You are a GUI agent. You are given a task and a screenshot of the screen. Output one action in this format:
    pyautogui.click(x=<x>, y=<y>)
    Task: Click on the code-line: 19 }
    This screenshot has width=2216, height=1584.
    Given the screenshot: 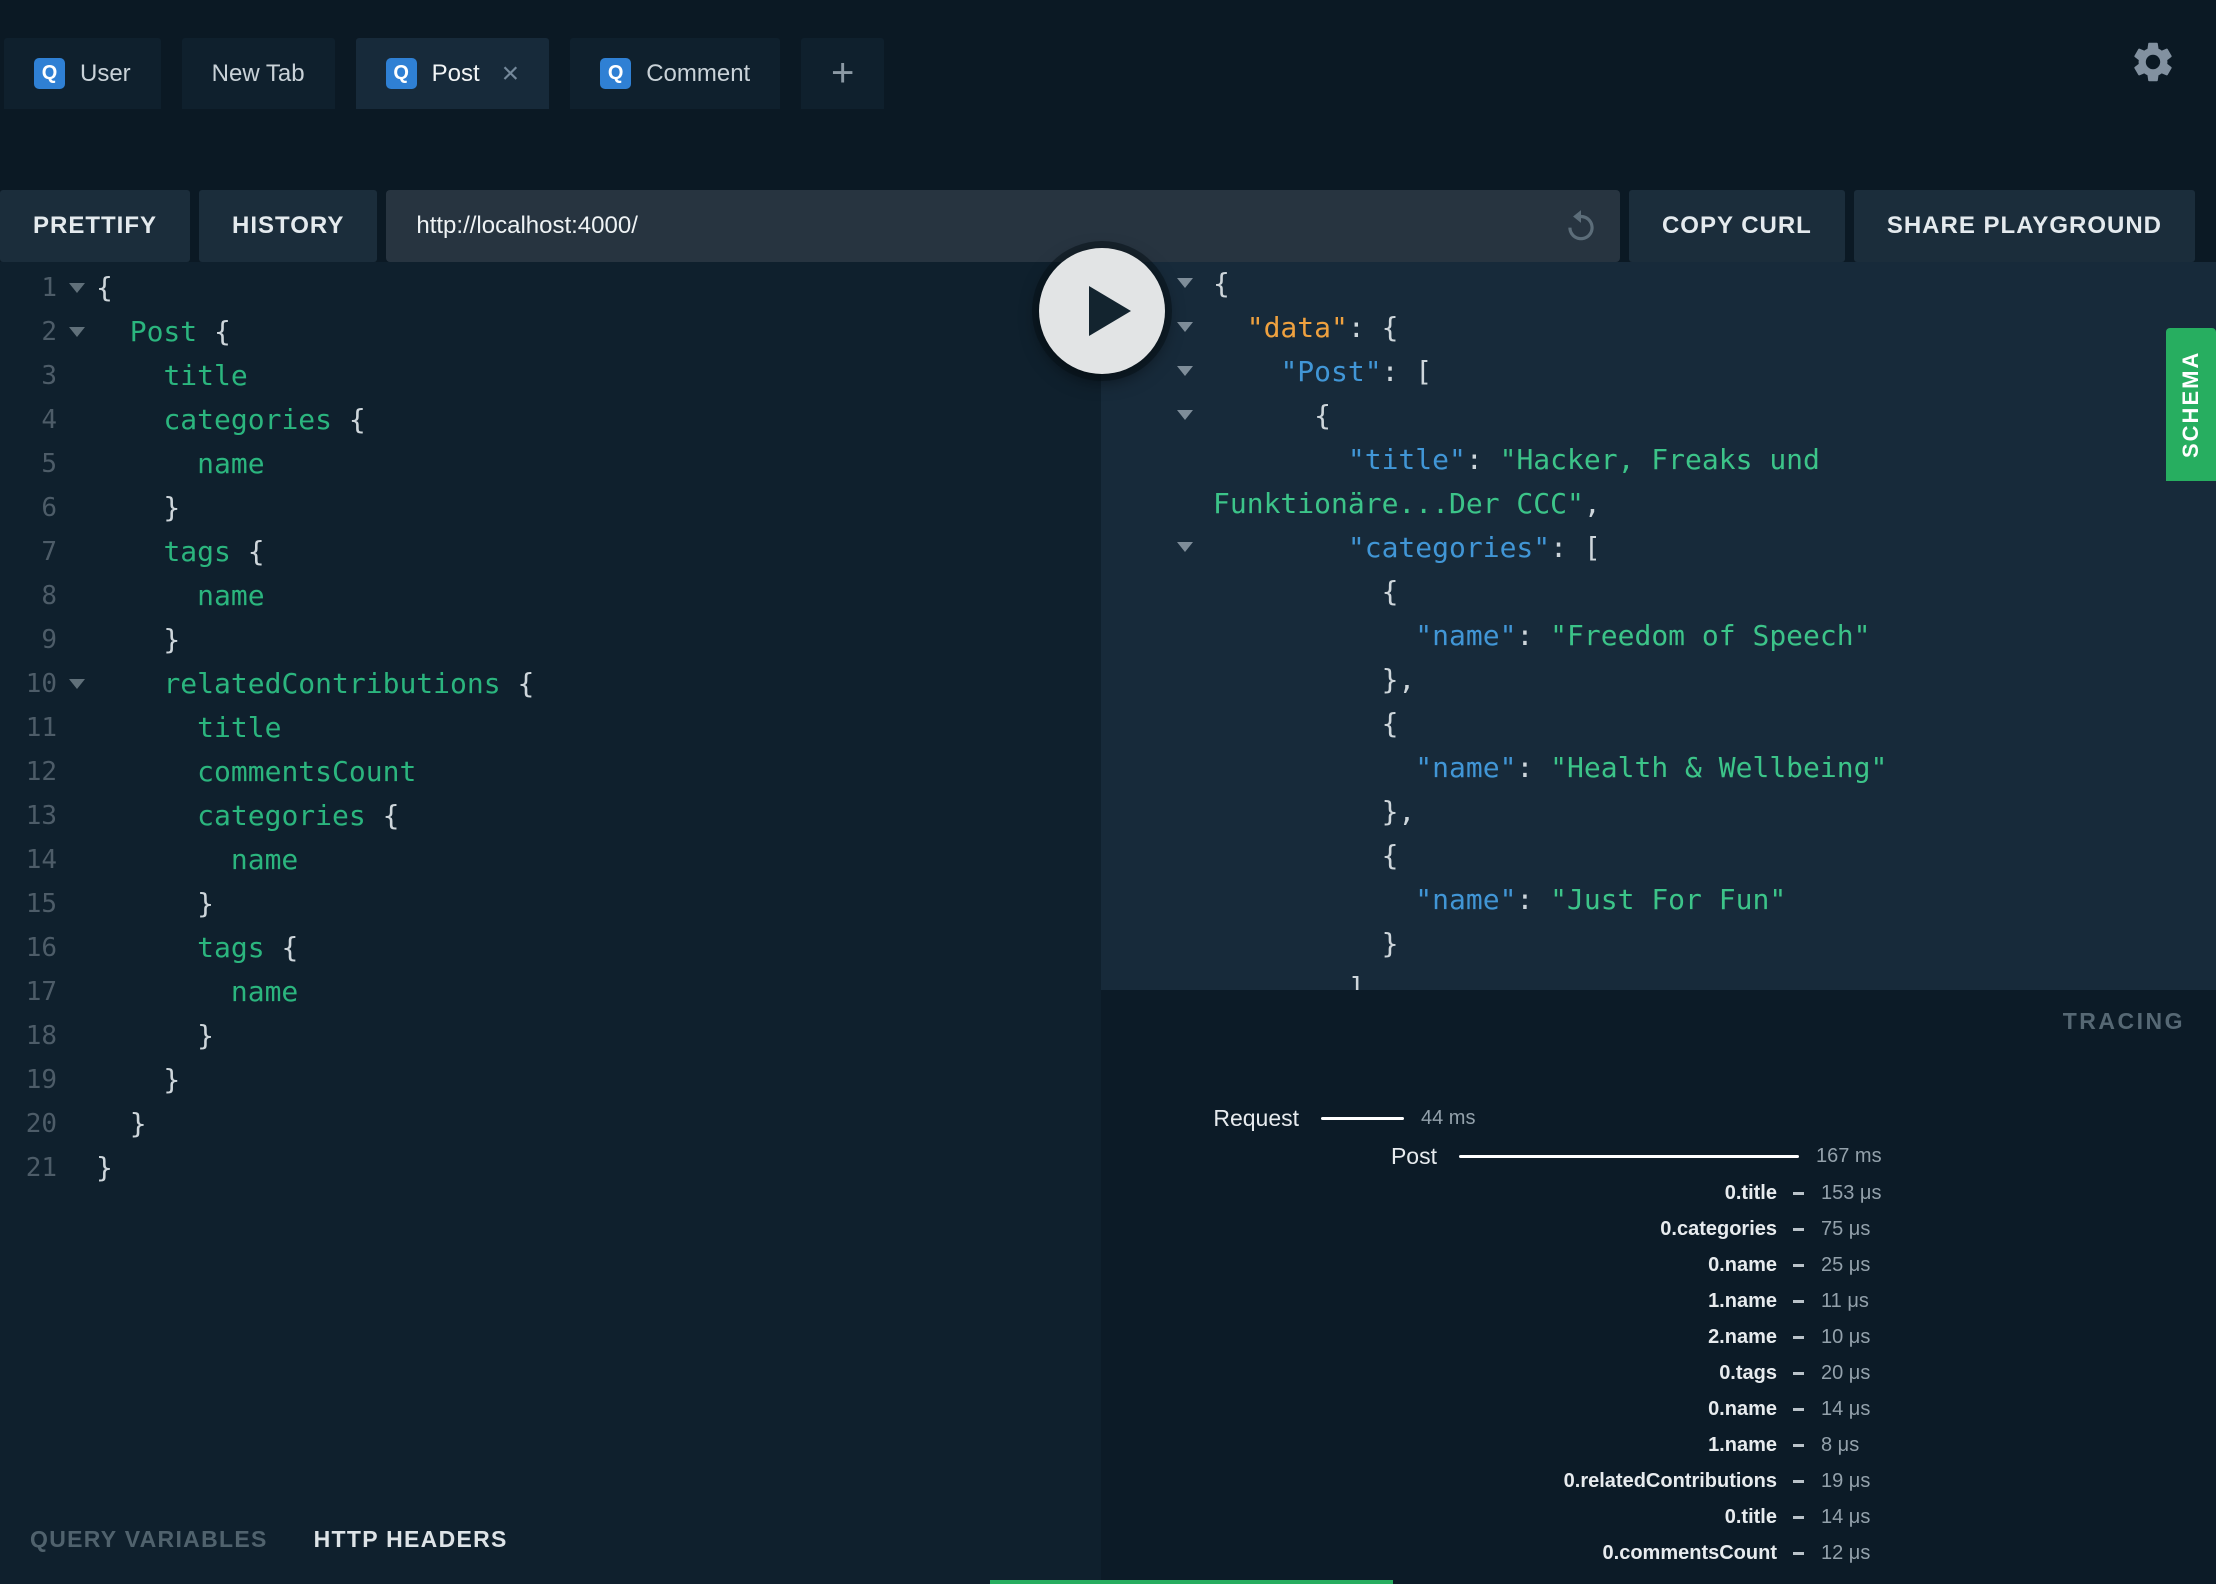 What is the action you would take?
    pyautogui.click(x=550, y=1080)
    